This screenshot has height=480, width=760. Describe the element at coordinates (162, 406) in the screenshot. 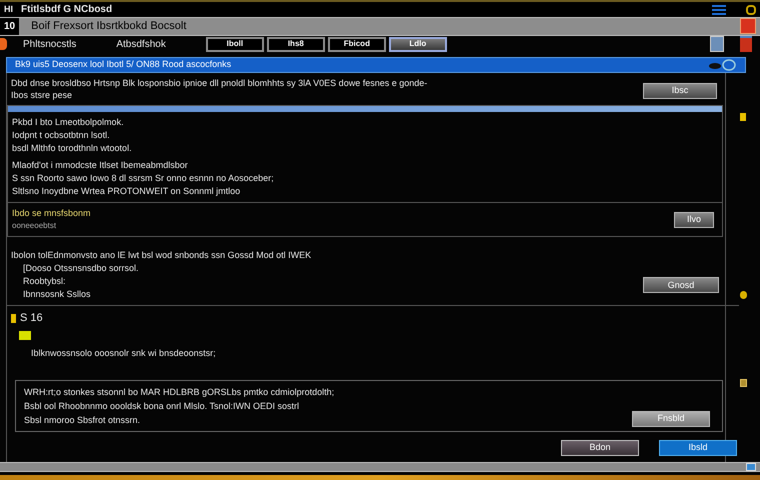

I see `note-text: Bsbl ool Rhoobnnmo oooldsk bona onrl Mlslo. Tsnol:IWN OEDI sostrl` at that location.